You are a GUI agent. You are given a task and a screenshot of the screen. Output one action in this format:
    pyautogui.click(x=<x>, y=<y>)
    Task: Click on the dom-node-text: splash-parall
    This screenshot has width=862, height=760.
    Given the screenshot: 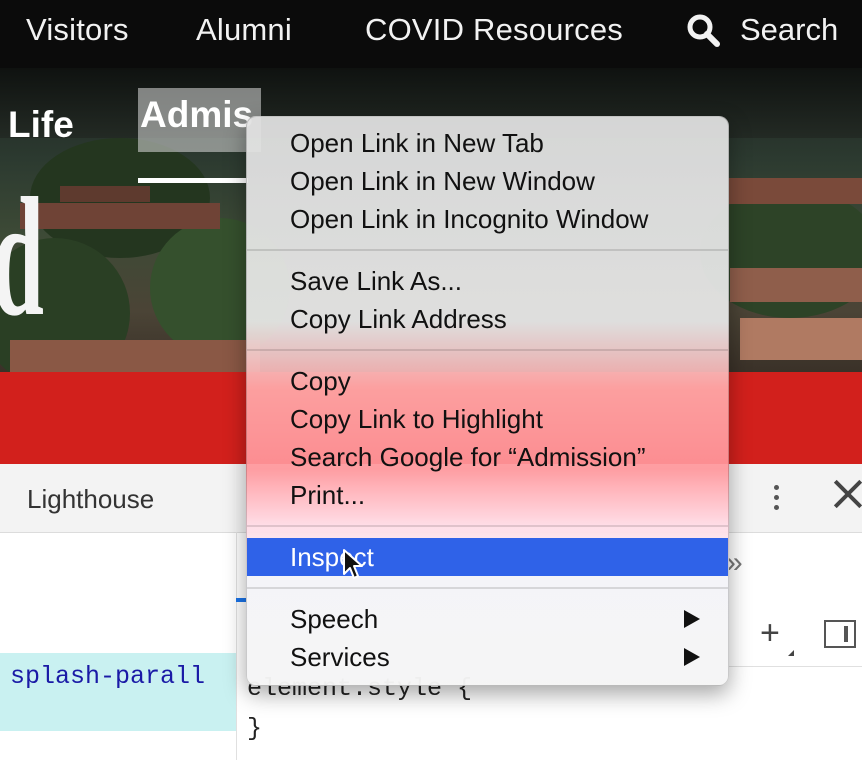 What is the action you would take?
    pyautogui.click(x=107, y=676)
    